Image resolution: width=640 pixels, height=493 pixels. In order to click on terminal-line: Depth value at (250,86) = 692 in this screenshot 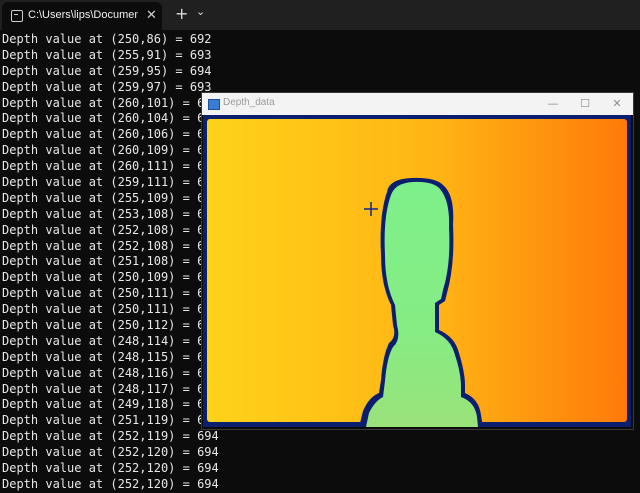, I will do `click(107, 39)`.